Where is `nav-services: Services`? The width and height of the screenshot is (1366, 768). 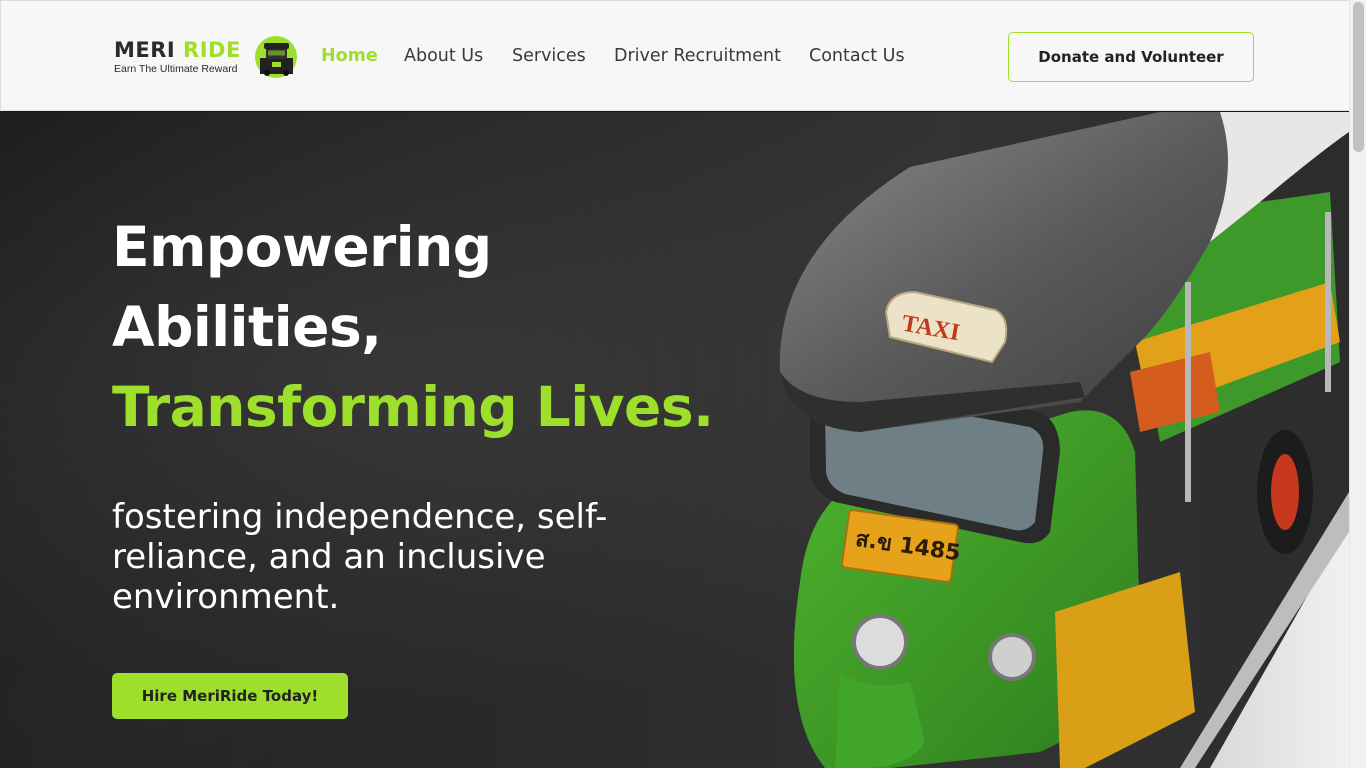
nav-services: Services is located at coordinates (549, 56).